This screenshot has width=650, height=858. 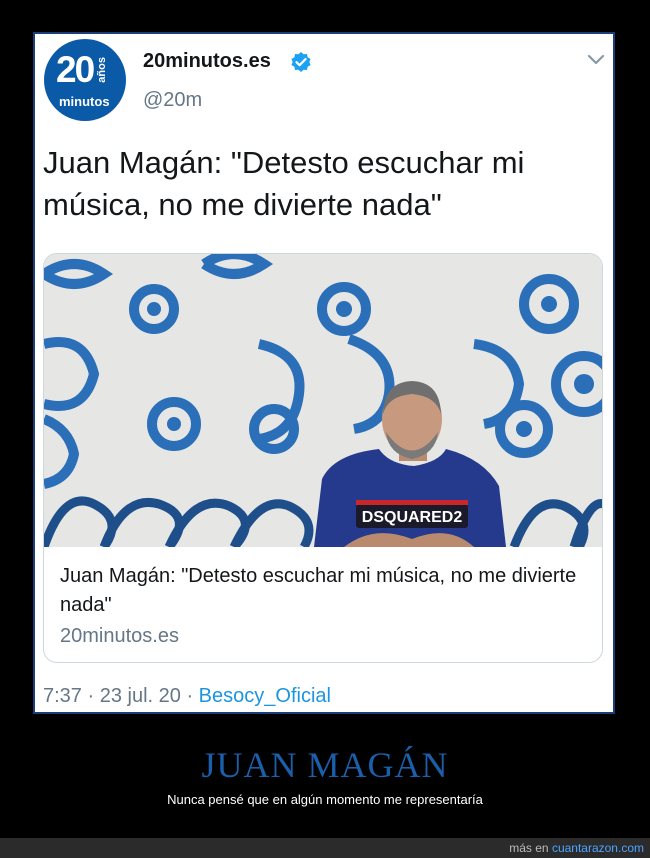 I want to click on account-name: 20minutos.es, so click(x=207, y=61).